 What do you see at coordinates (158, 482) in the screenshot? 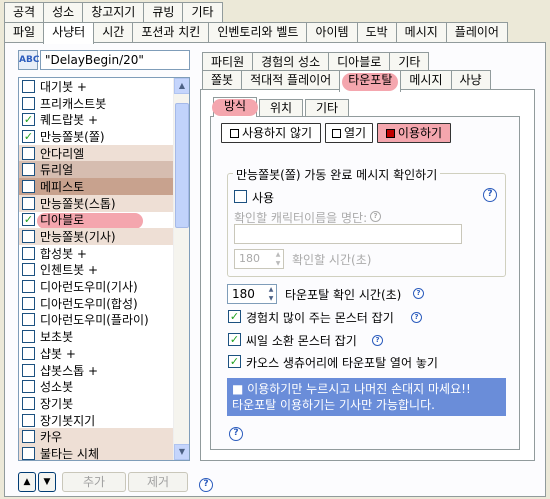
I see `remove-button: 제거` at bounding box center [158, 482].